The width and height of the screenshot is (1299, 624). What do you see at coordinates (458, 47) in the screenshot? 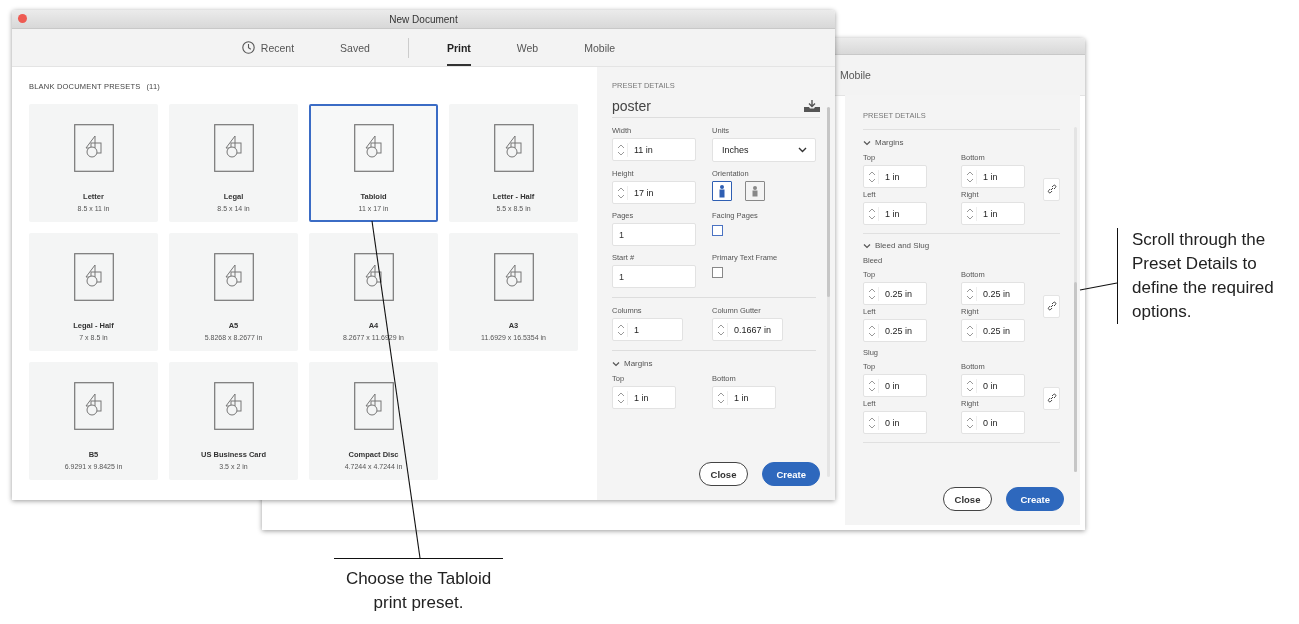
I see `tab: Print` at bounding box center [458, 47].